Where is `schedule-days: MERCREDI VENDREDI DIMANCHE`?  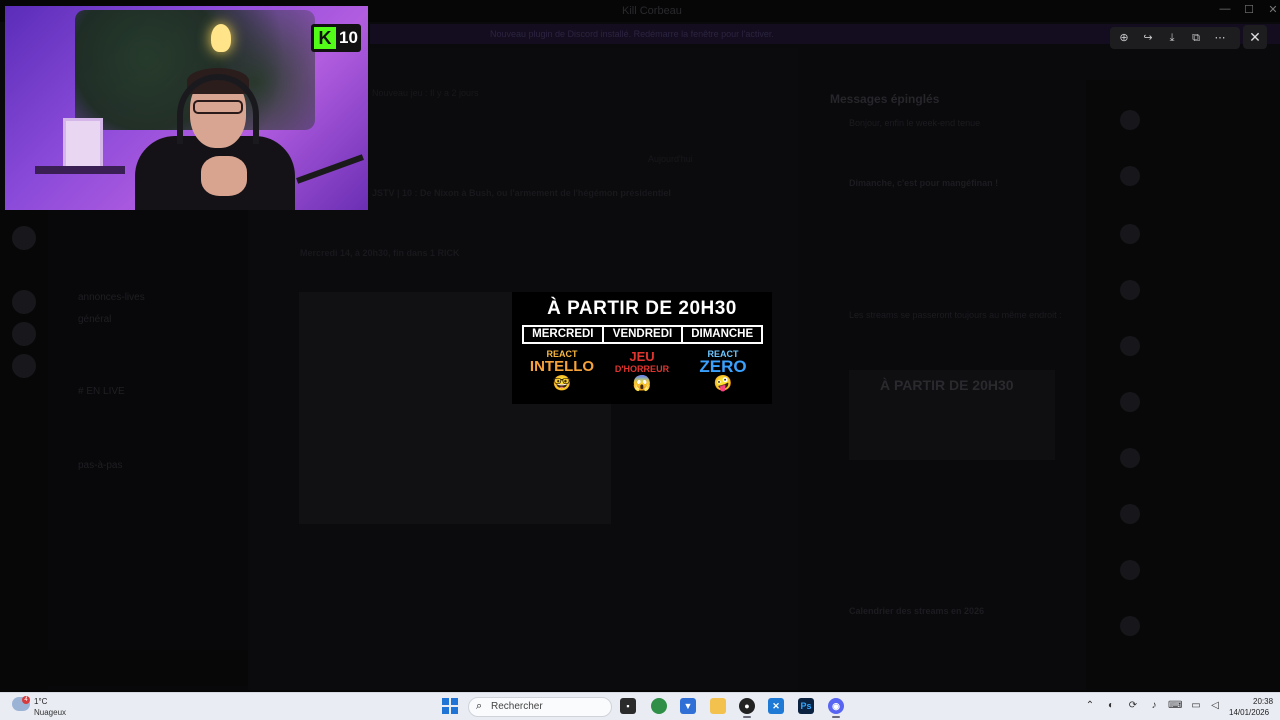
schedule-days: MERCREDI VENDREDI DIMANCHE is located at coordinates (642, 334).